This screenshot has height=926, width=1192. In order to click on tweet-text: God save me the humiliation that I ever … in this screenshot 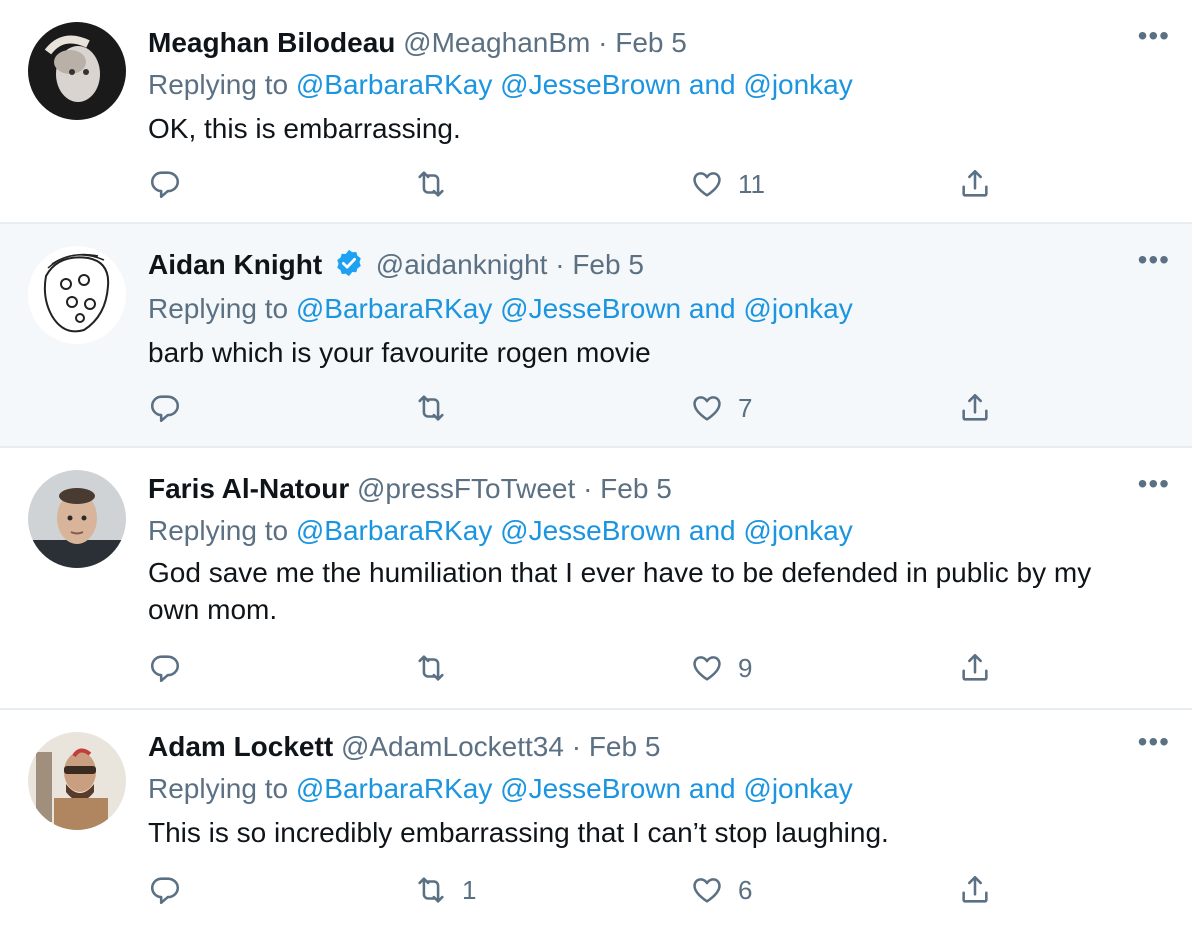, I will do `click(620, 591)`.